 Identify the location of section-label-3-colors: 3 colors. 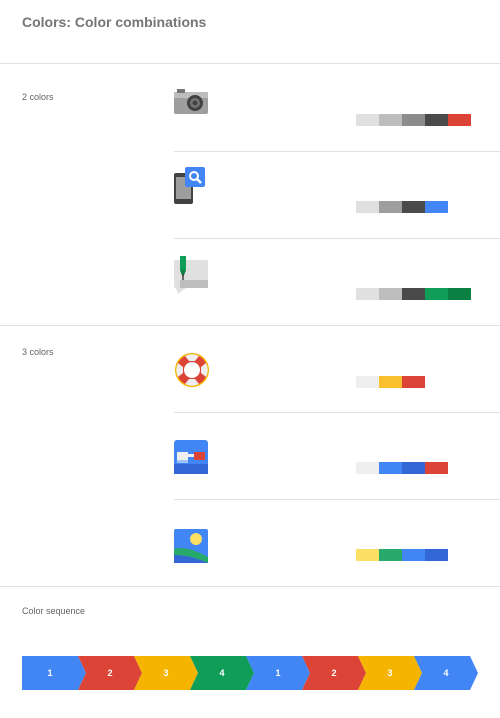
(38, 352).